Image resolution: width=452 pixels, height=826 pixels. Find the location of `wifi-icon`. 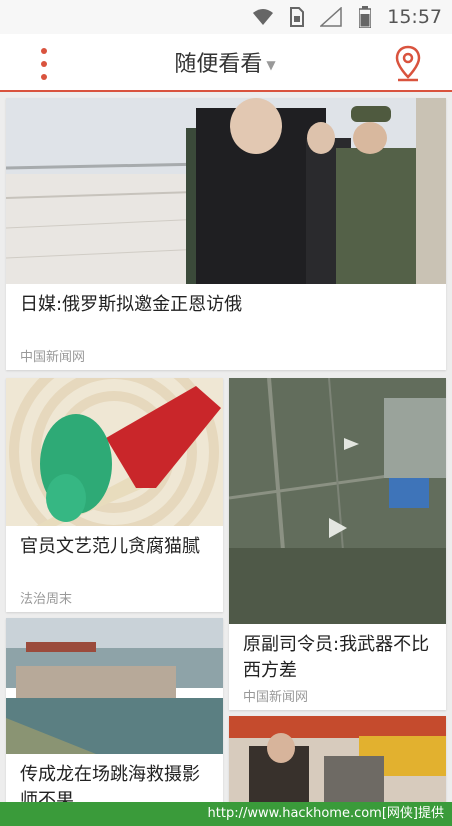

wifi-icon is located at coordinates (263, 17).